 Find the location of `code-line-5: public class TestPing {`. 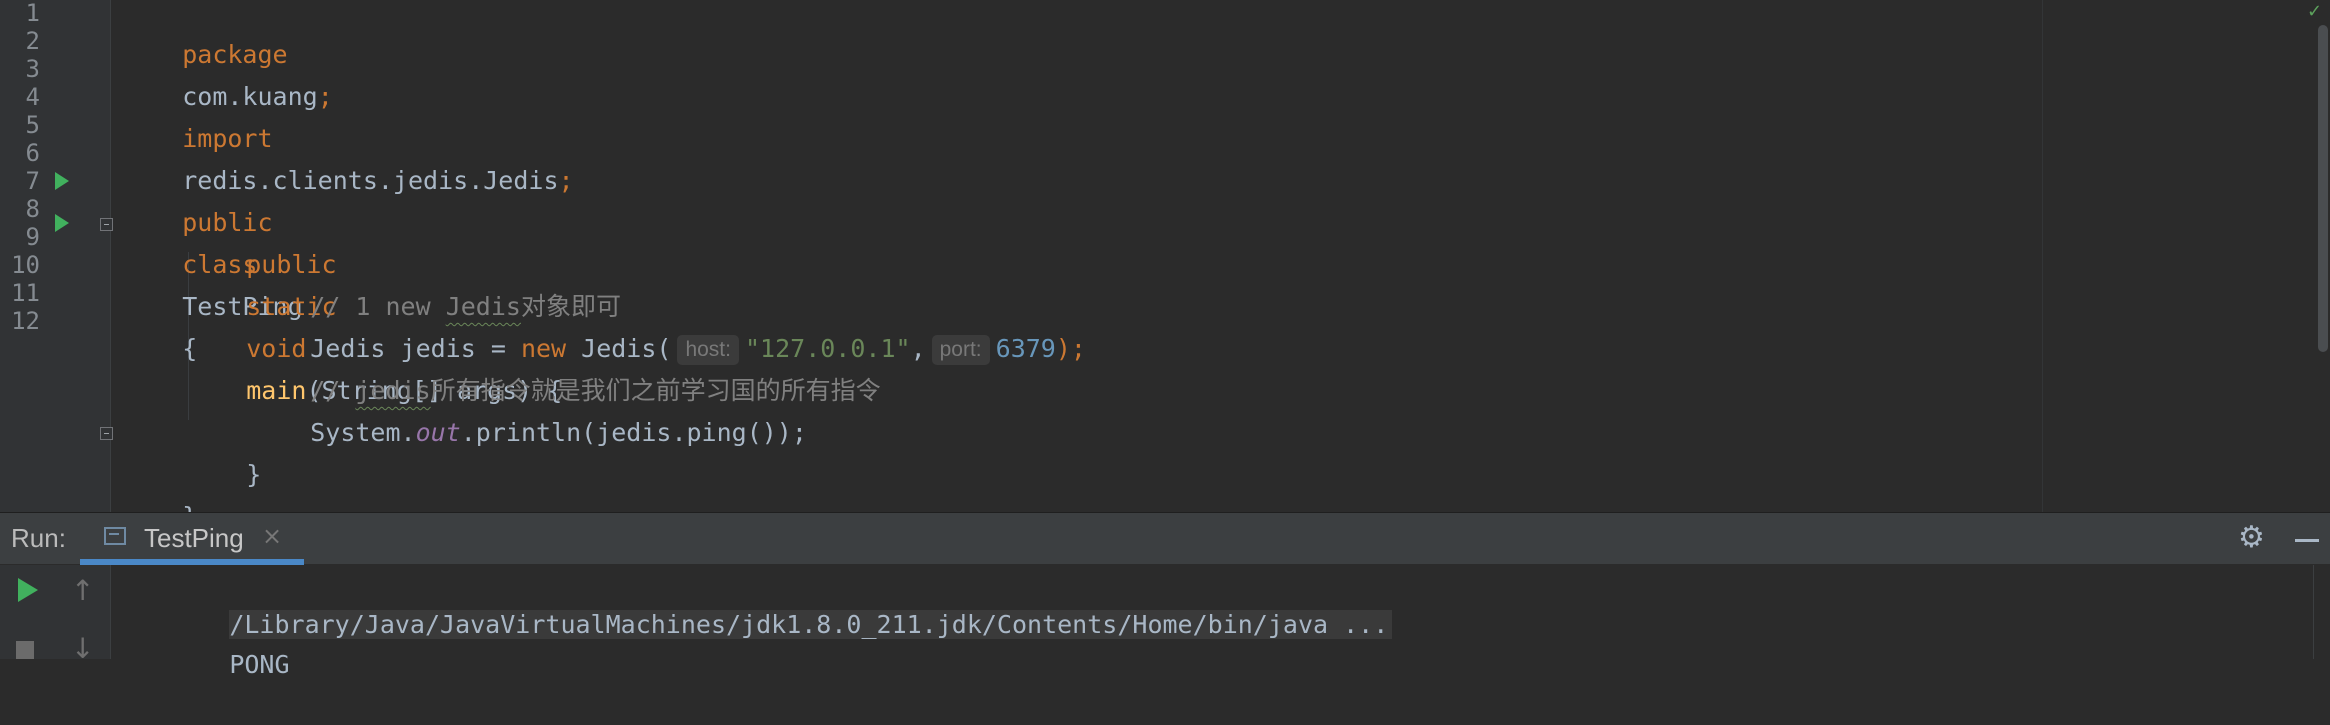

code-line-5: public class TestPing { is located at coordinates (212, 261).